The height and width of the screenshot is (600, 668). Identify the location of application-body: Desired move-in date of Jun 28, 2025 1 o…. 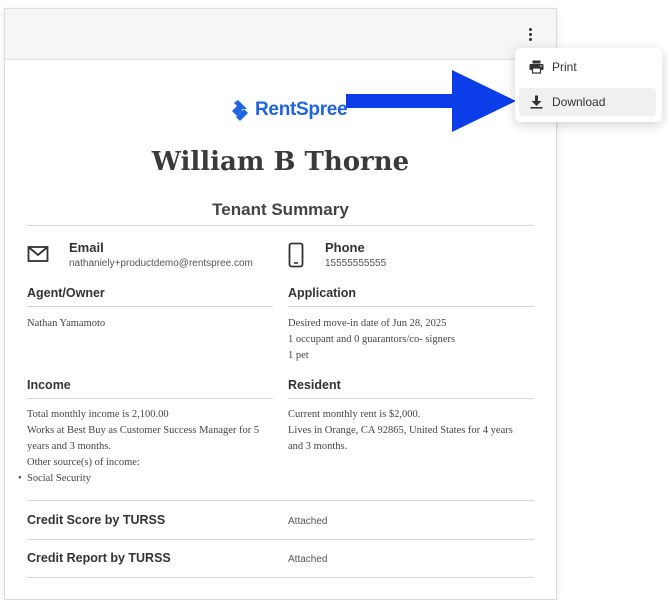
(371, 340).